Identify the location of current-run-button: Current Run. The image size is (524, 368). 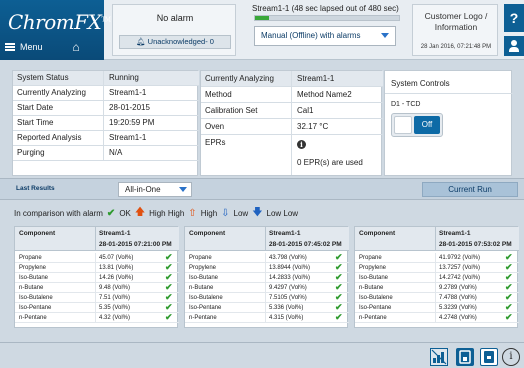
(470, 189).